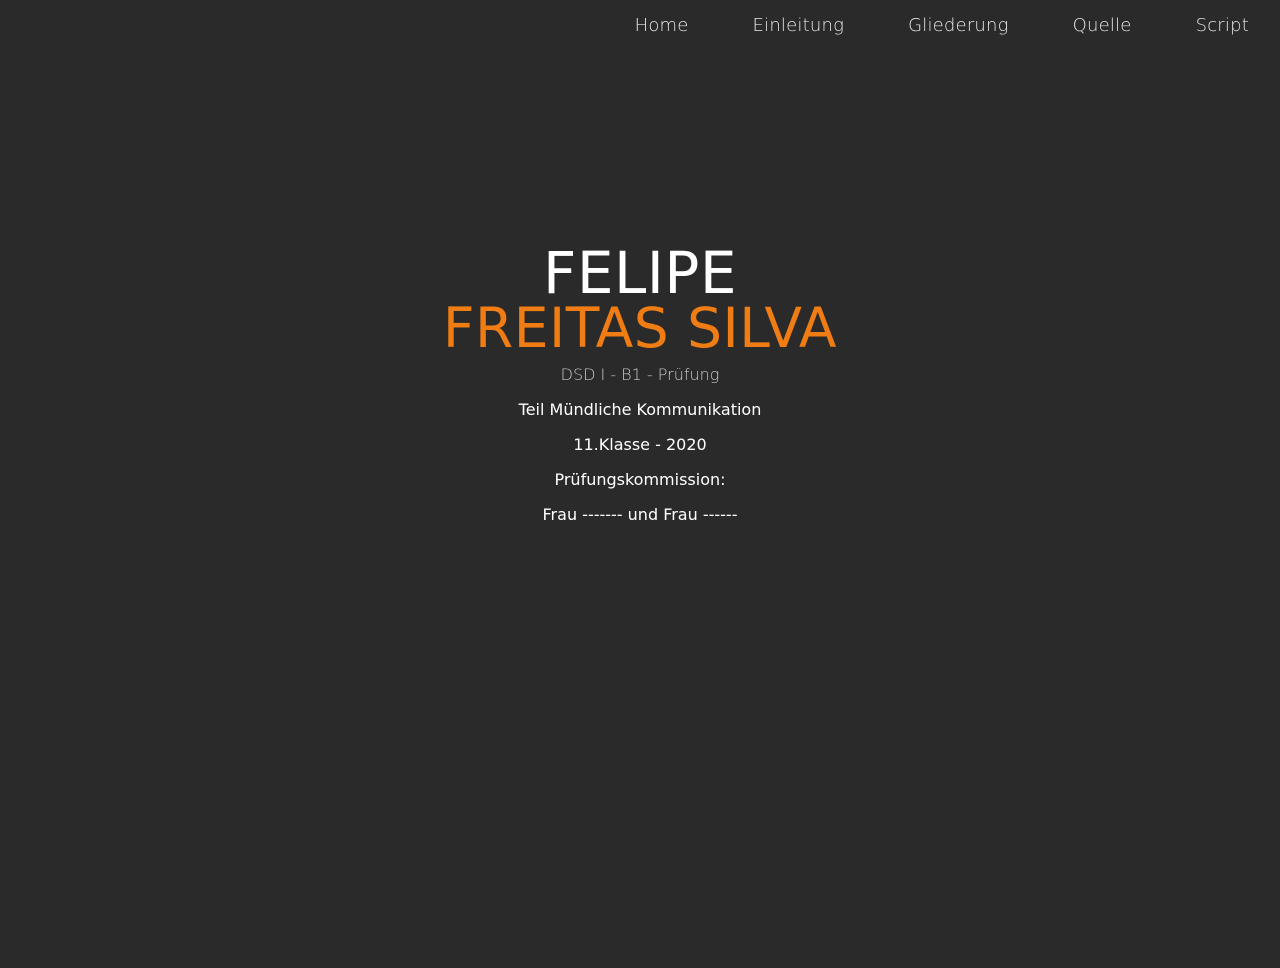 The image size is (1280, 968). I want to click on class-year-line: 11.Klasse - 2020, so click(640, 444).